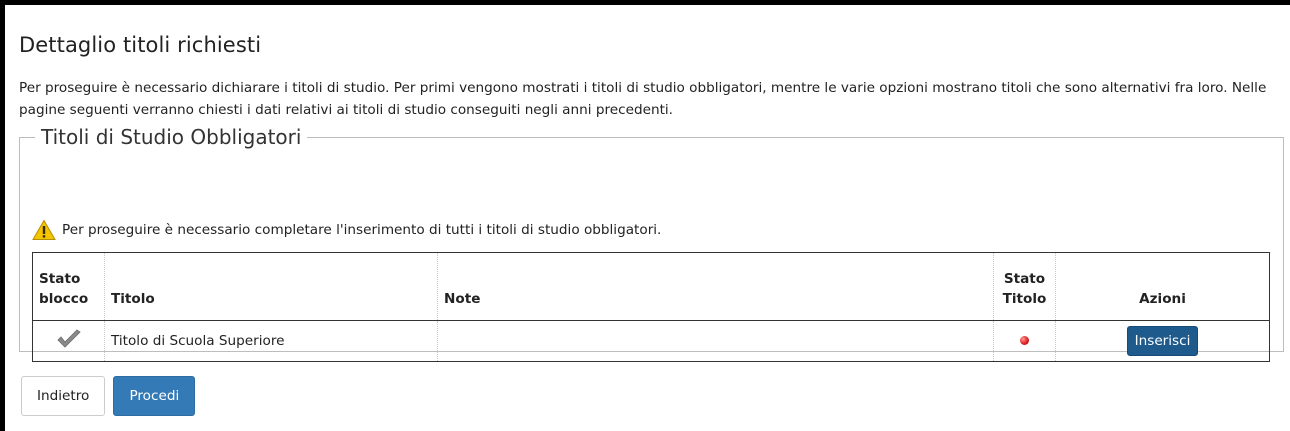  Describe the element at coordinates (154, 396) in the screenshot. I see `next-button: Procedi` at that location.